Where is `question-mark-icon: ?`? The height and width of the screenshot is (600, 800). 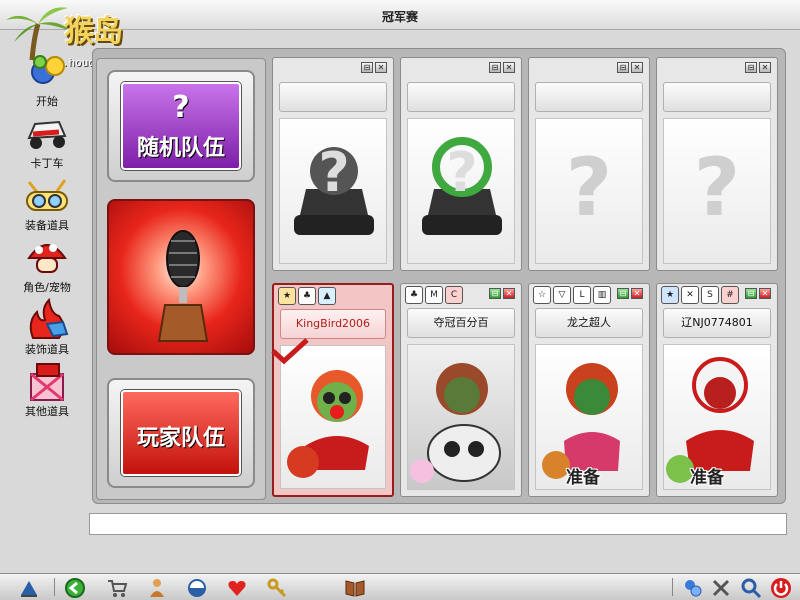
question-mark-icon: ? is located at coordinates (181, 107).